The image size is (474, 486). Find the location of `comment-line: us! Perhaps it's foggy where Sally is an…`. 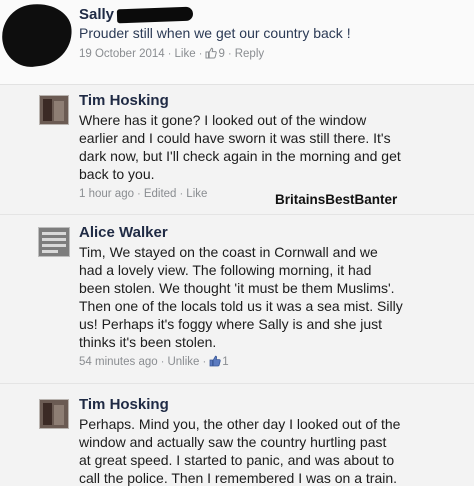

comment-line: us! Perhaps it's foggy where Sally is an… is located at coordinates (231, 324).